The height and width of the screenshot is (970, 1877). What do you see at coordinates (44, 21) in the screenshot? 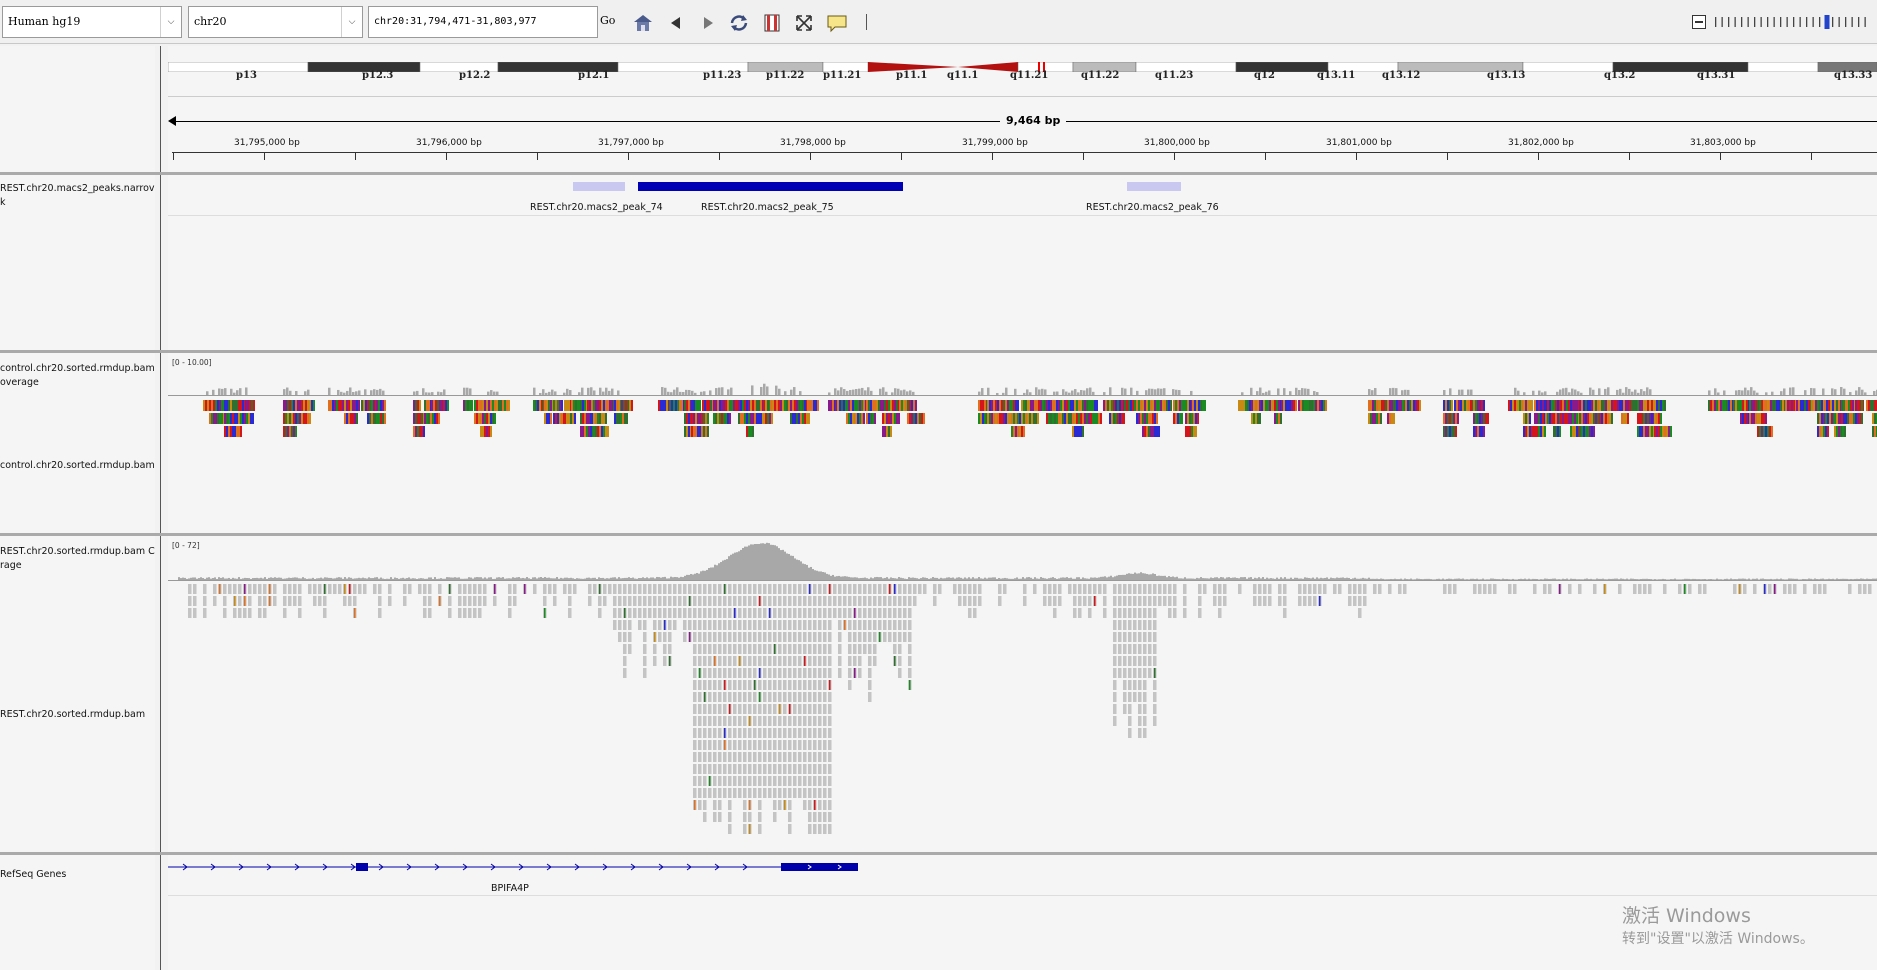
I see `genome-value: Human hg19` at bounding box center [44, 21].